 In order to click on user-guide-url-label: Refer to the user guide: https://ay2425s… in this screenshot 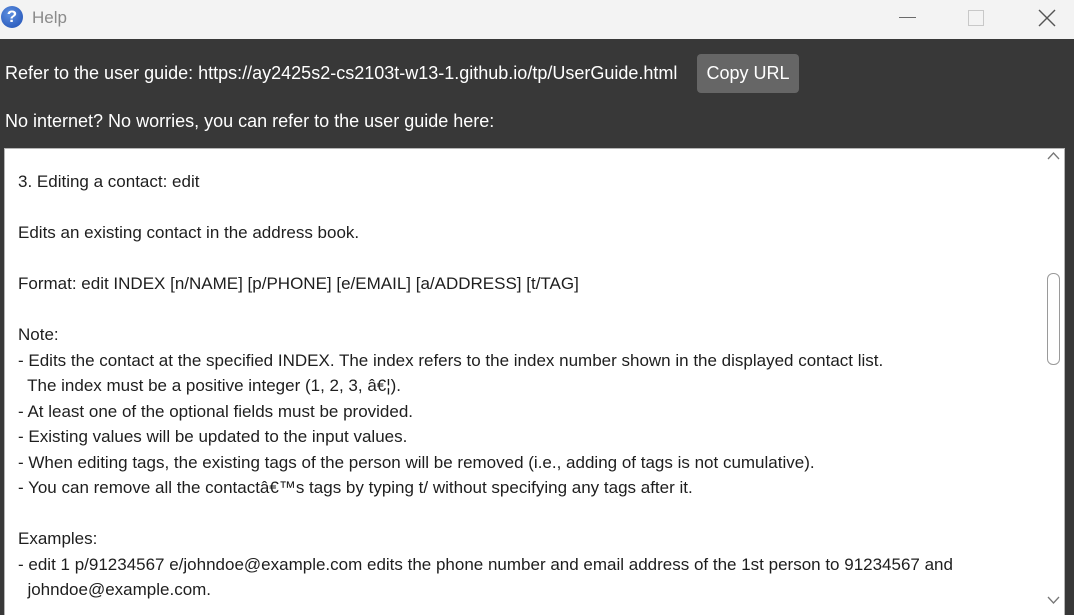, I will do `click(341, 73)`.